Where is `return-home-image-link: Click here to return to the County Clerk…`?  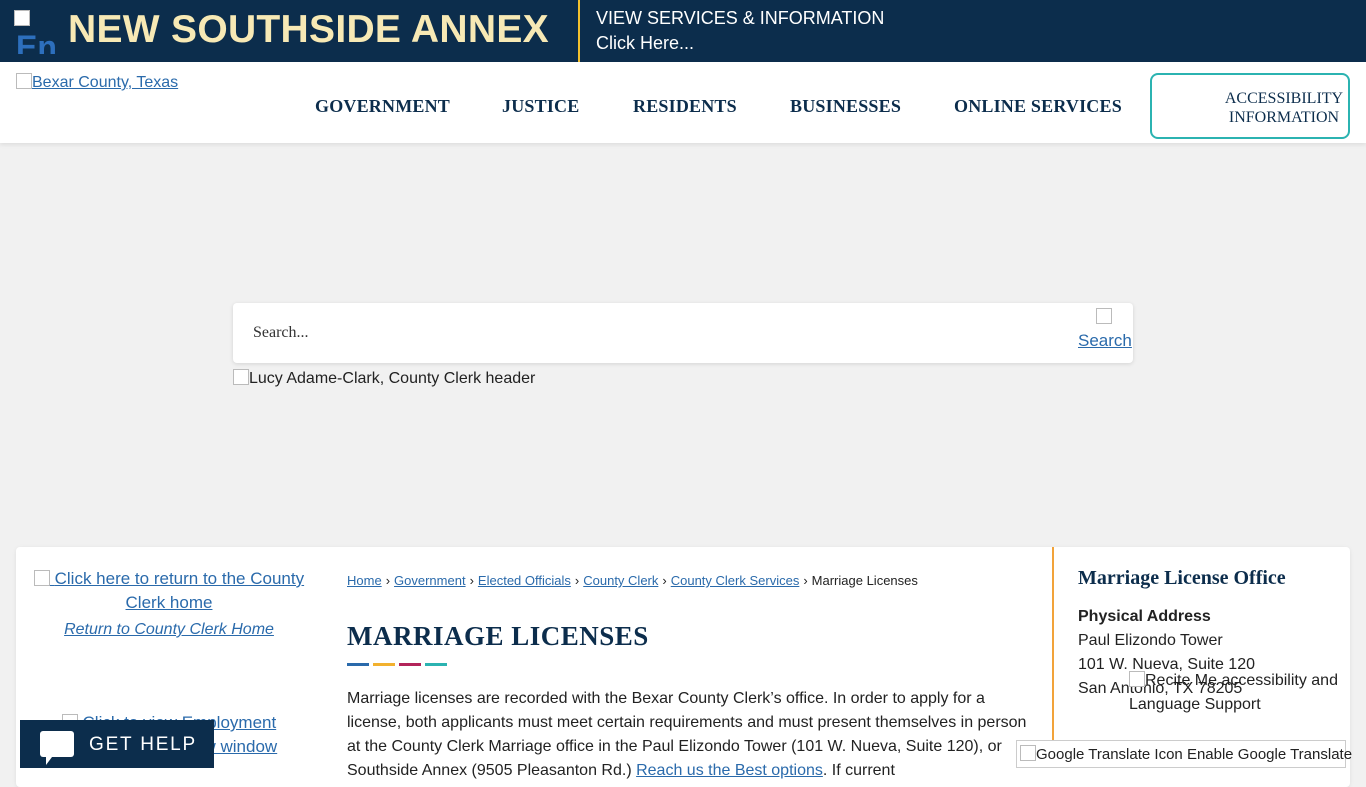
return-home-image-link: Click here to return to the County Clerk… is located at coordinates (169, 591).